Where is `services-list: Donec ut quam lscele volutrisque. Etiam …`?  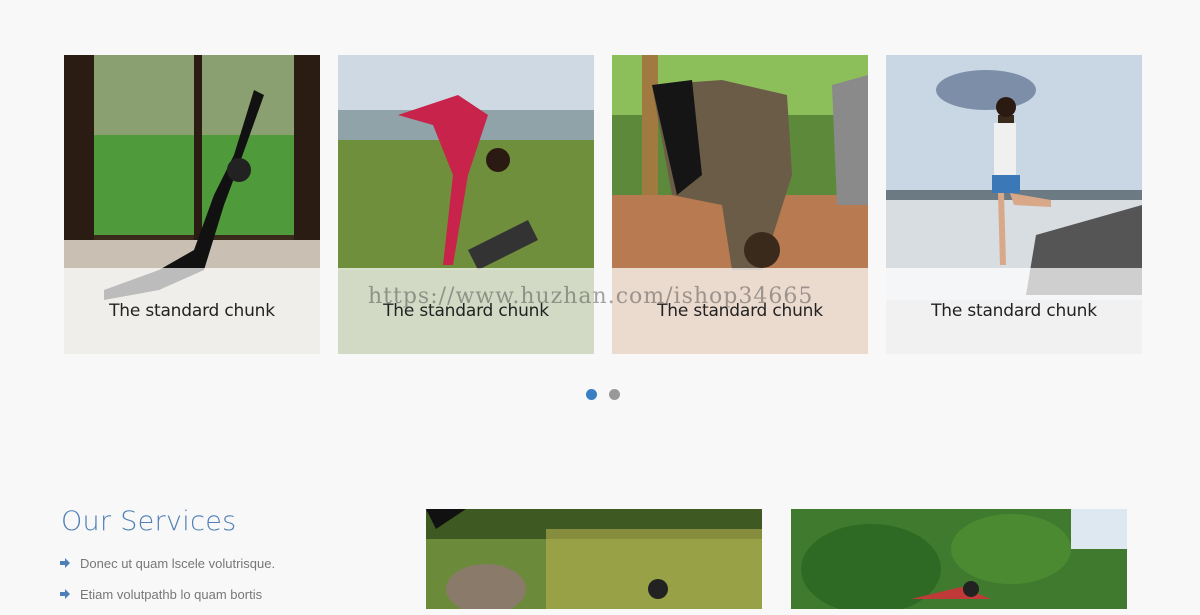
services-list: Donec ut quam lscele volutrisque. Etiam … is located at coordinates (167, 584).